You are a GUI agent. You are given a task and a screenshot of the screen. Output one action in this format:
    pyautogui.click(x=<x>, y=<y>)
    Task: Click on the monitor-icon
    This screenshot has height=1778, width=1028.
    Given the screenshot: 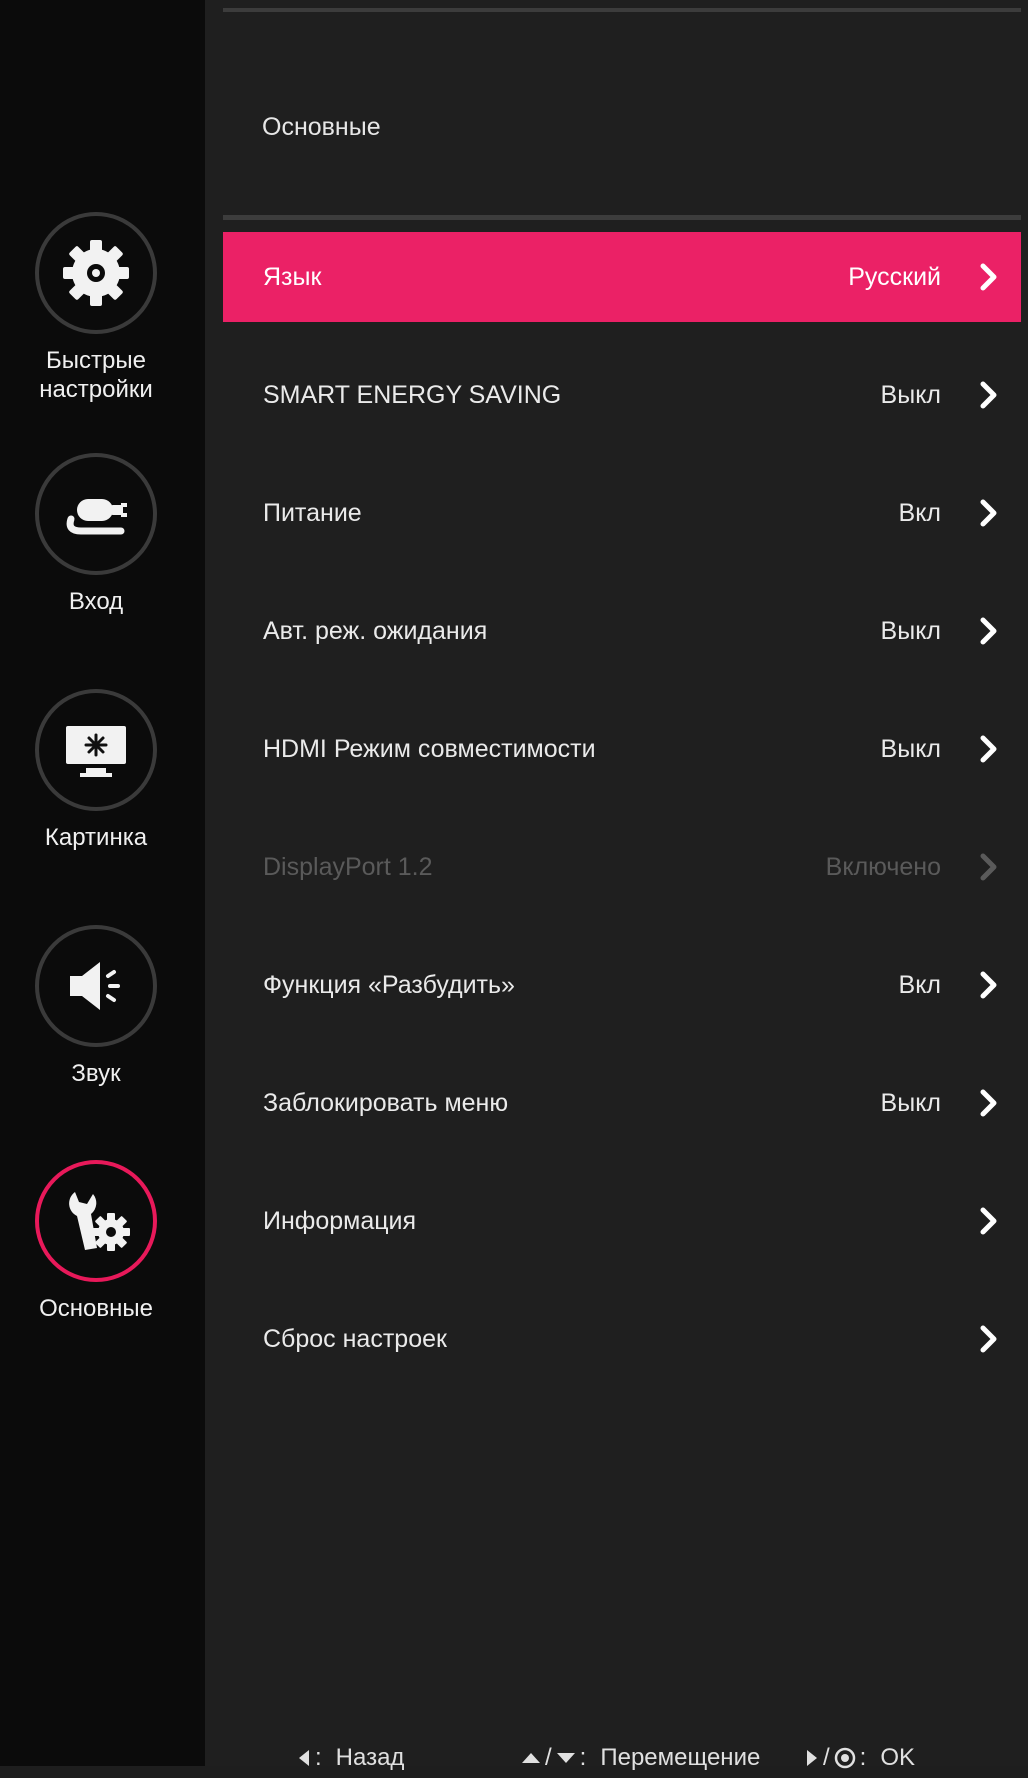 What is the action you would take?
    pyautogui.click(x=96, y=751)
    